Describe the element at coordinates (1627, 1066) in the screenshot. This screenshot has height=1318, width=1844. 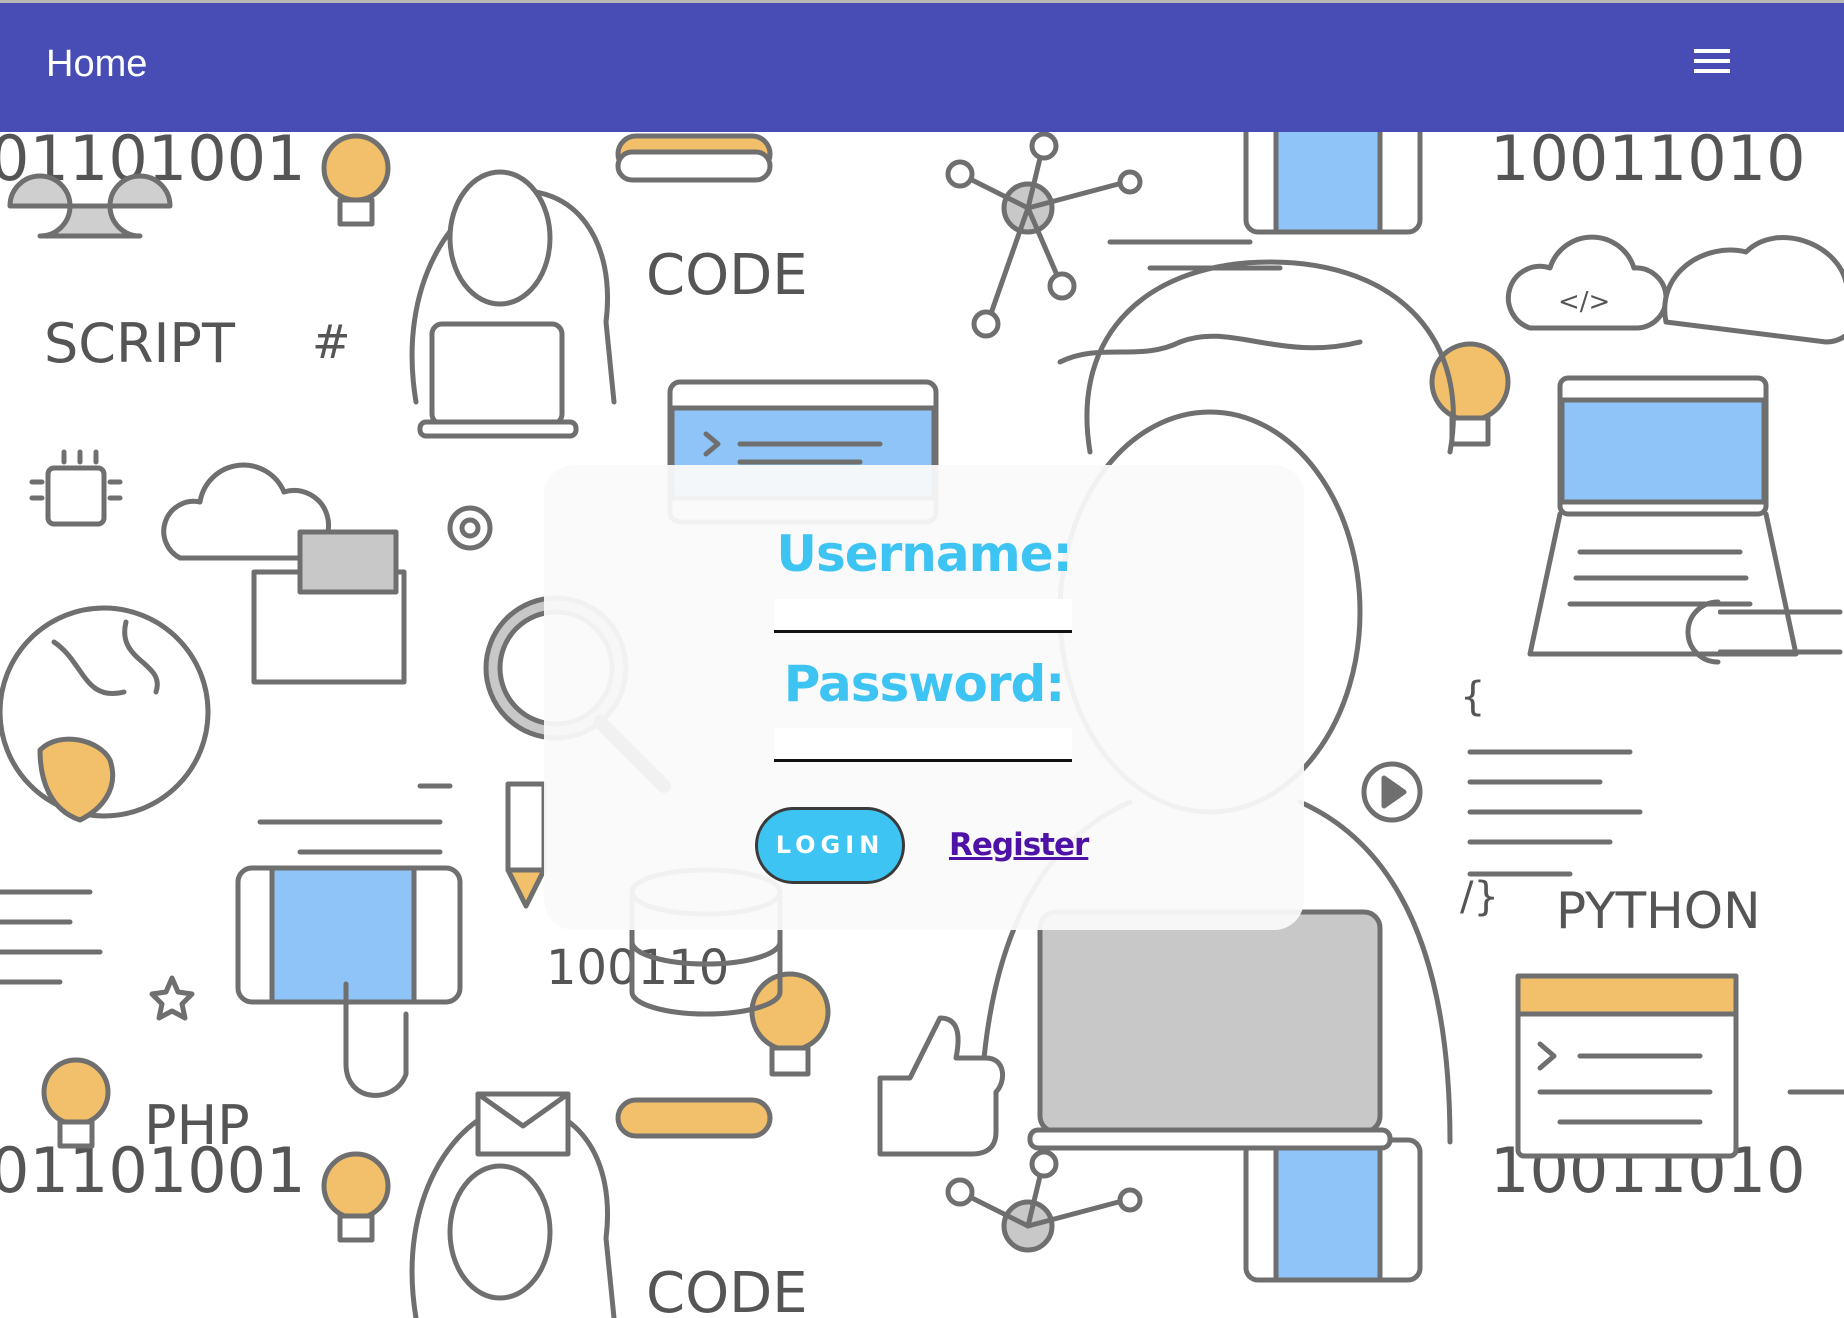
I see `code-window-icon` at that location.